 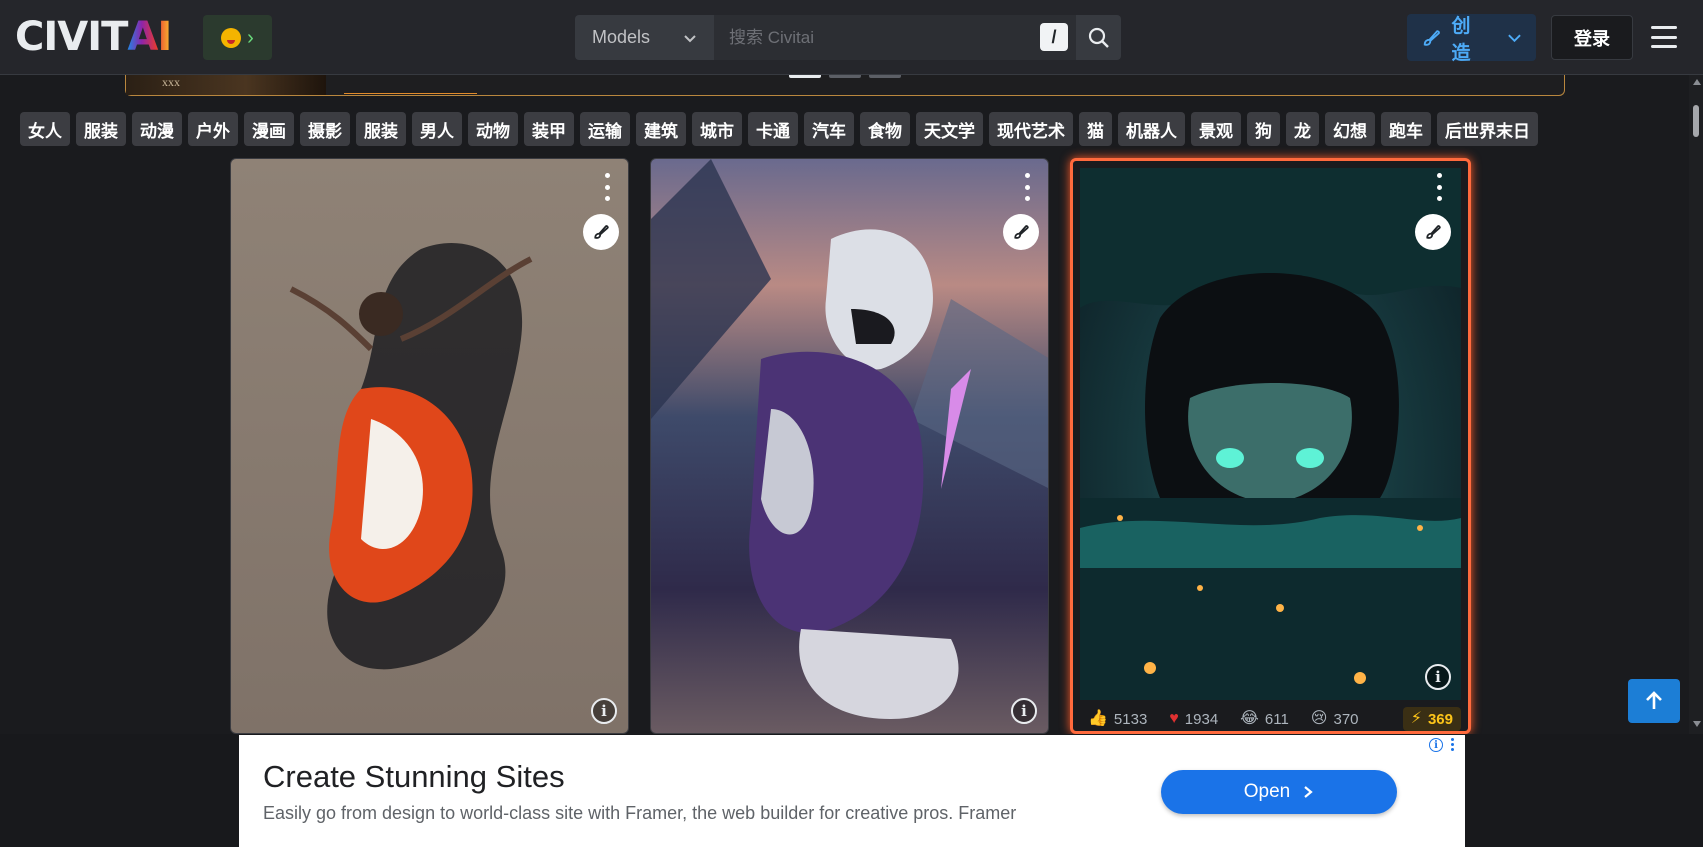 What do you see at coordinates (1416, 718) in the screenshot?
I see `lightning-bolt-icon: ⚡` at bounding box center [1416, 718].